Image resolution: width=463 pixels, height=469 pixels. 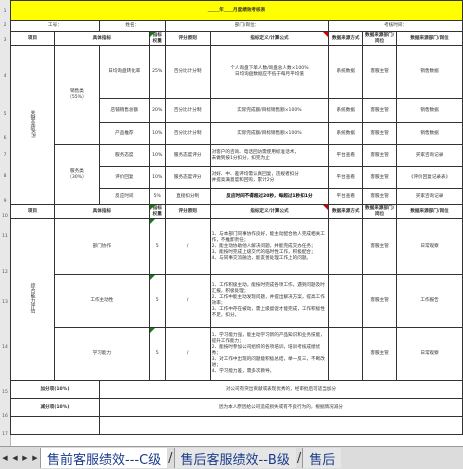 What do you see at coordinates (157, 72) in the screenshot?
I see `kpi-weight: 25%` at bounding box center [157, 72].